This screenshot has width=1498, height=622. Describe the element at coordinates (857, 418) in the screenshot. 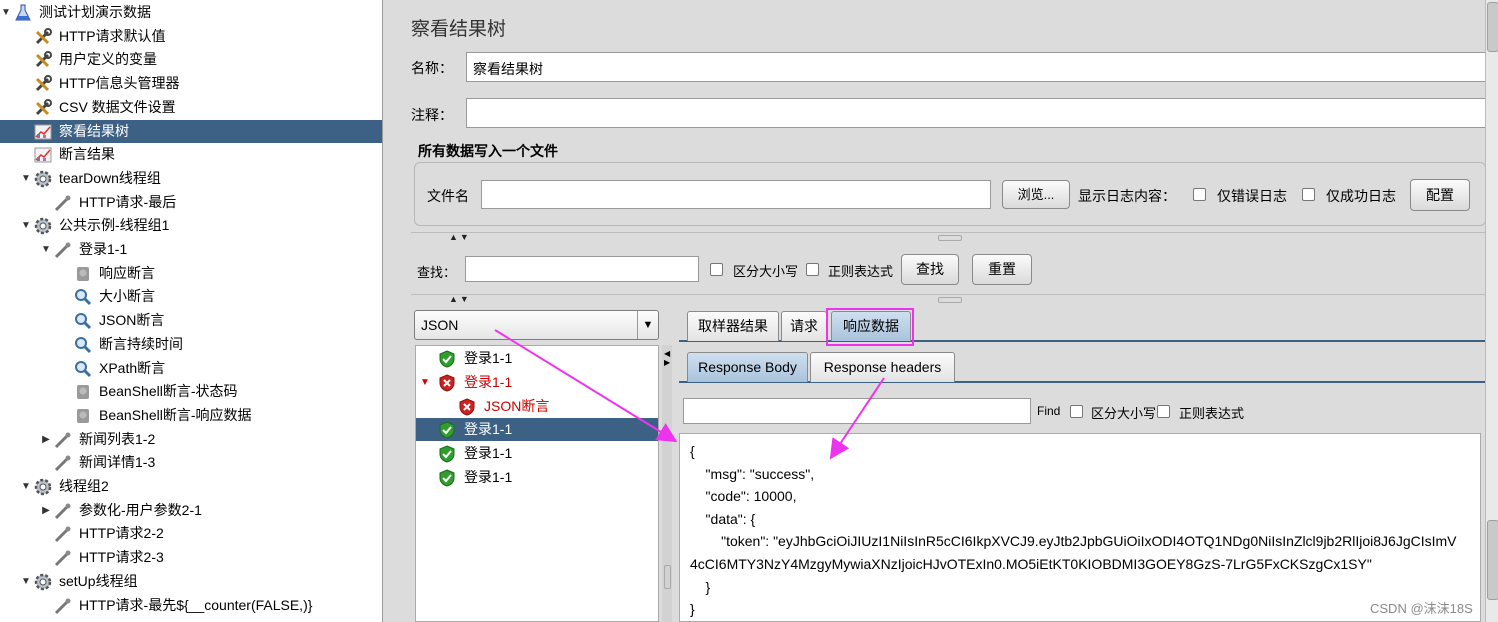

I see `arrow-to-data` at that location.